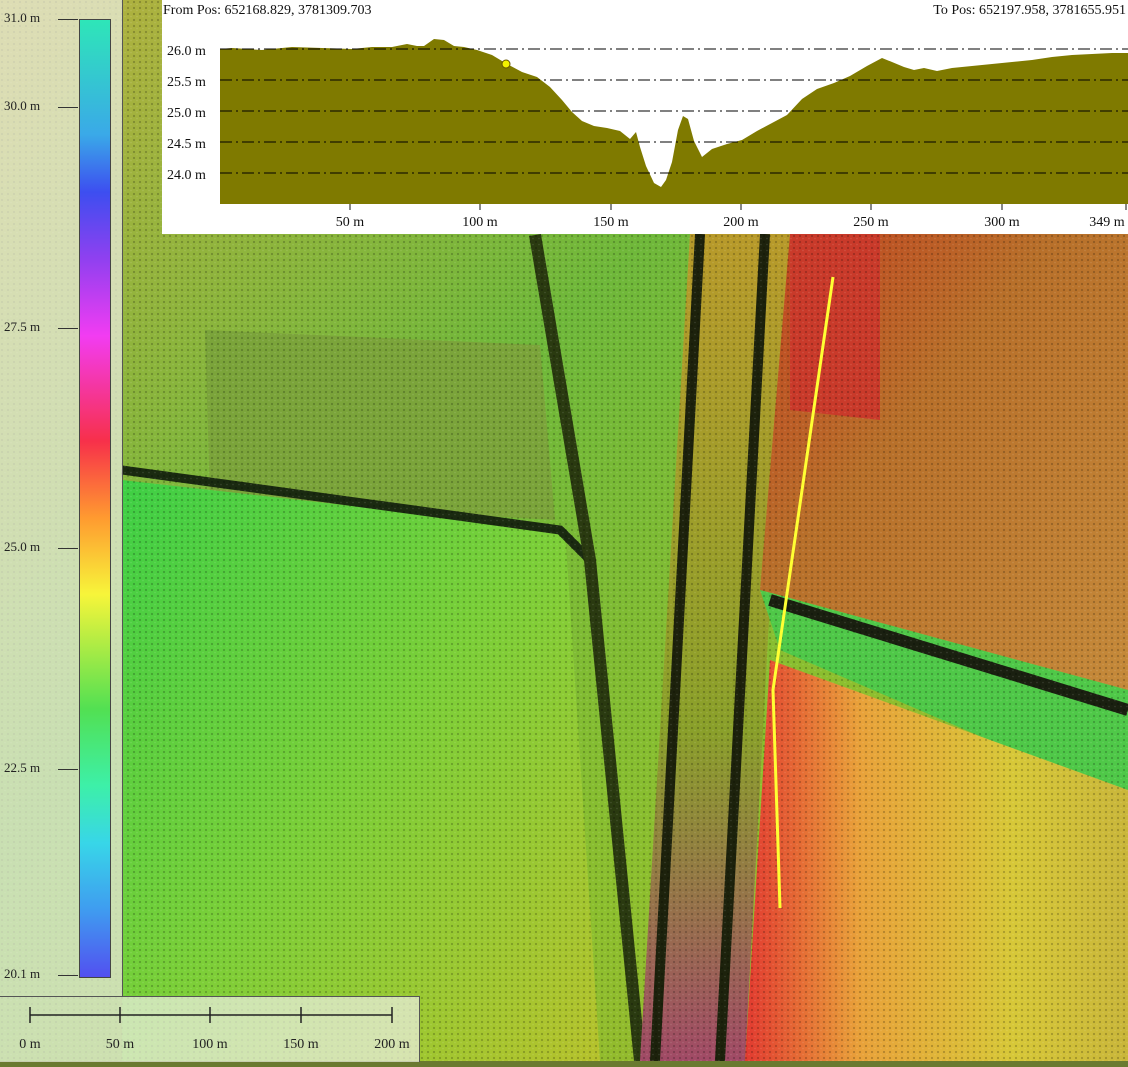 The width and height of the screenshot is (1128, 1067). Describe the element at coordinates (871, 222) in the screenshot. I see `profile-x-tick: 250 m` at that location.